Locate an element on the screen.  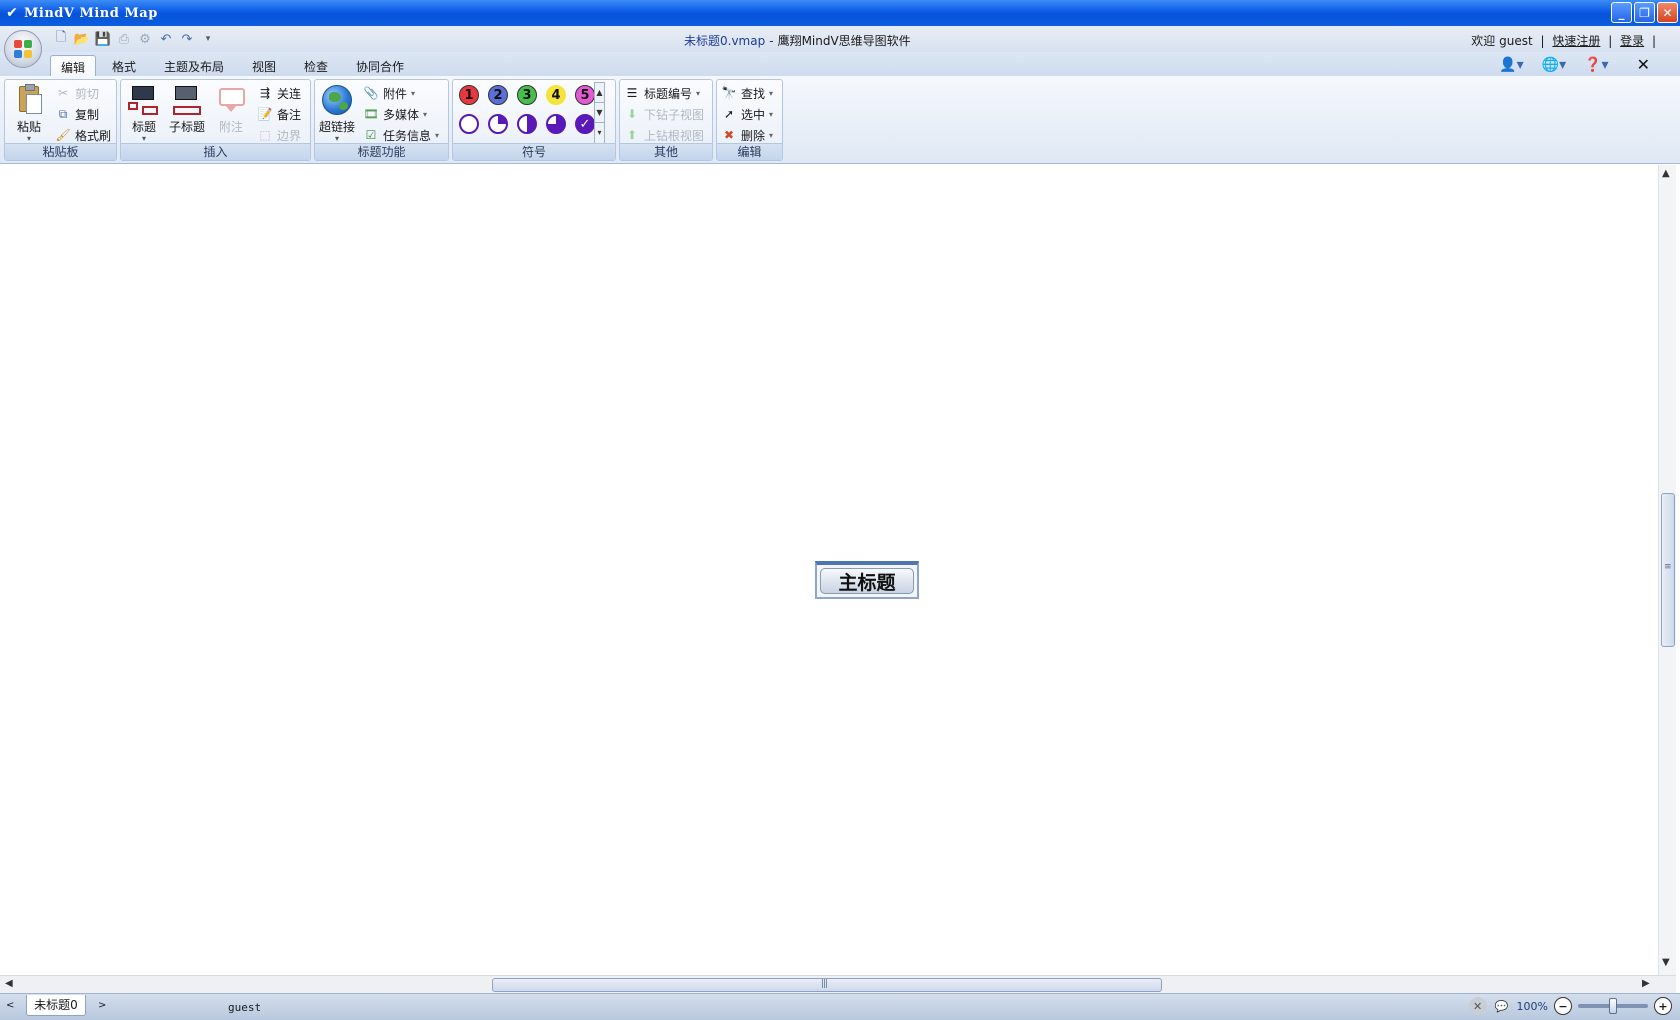
drill-up-button: ⬆ 上钻根视图 is located at coordinates (664, 135).